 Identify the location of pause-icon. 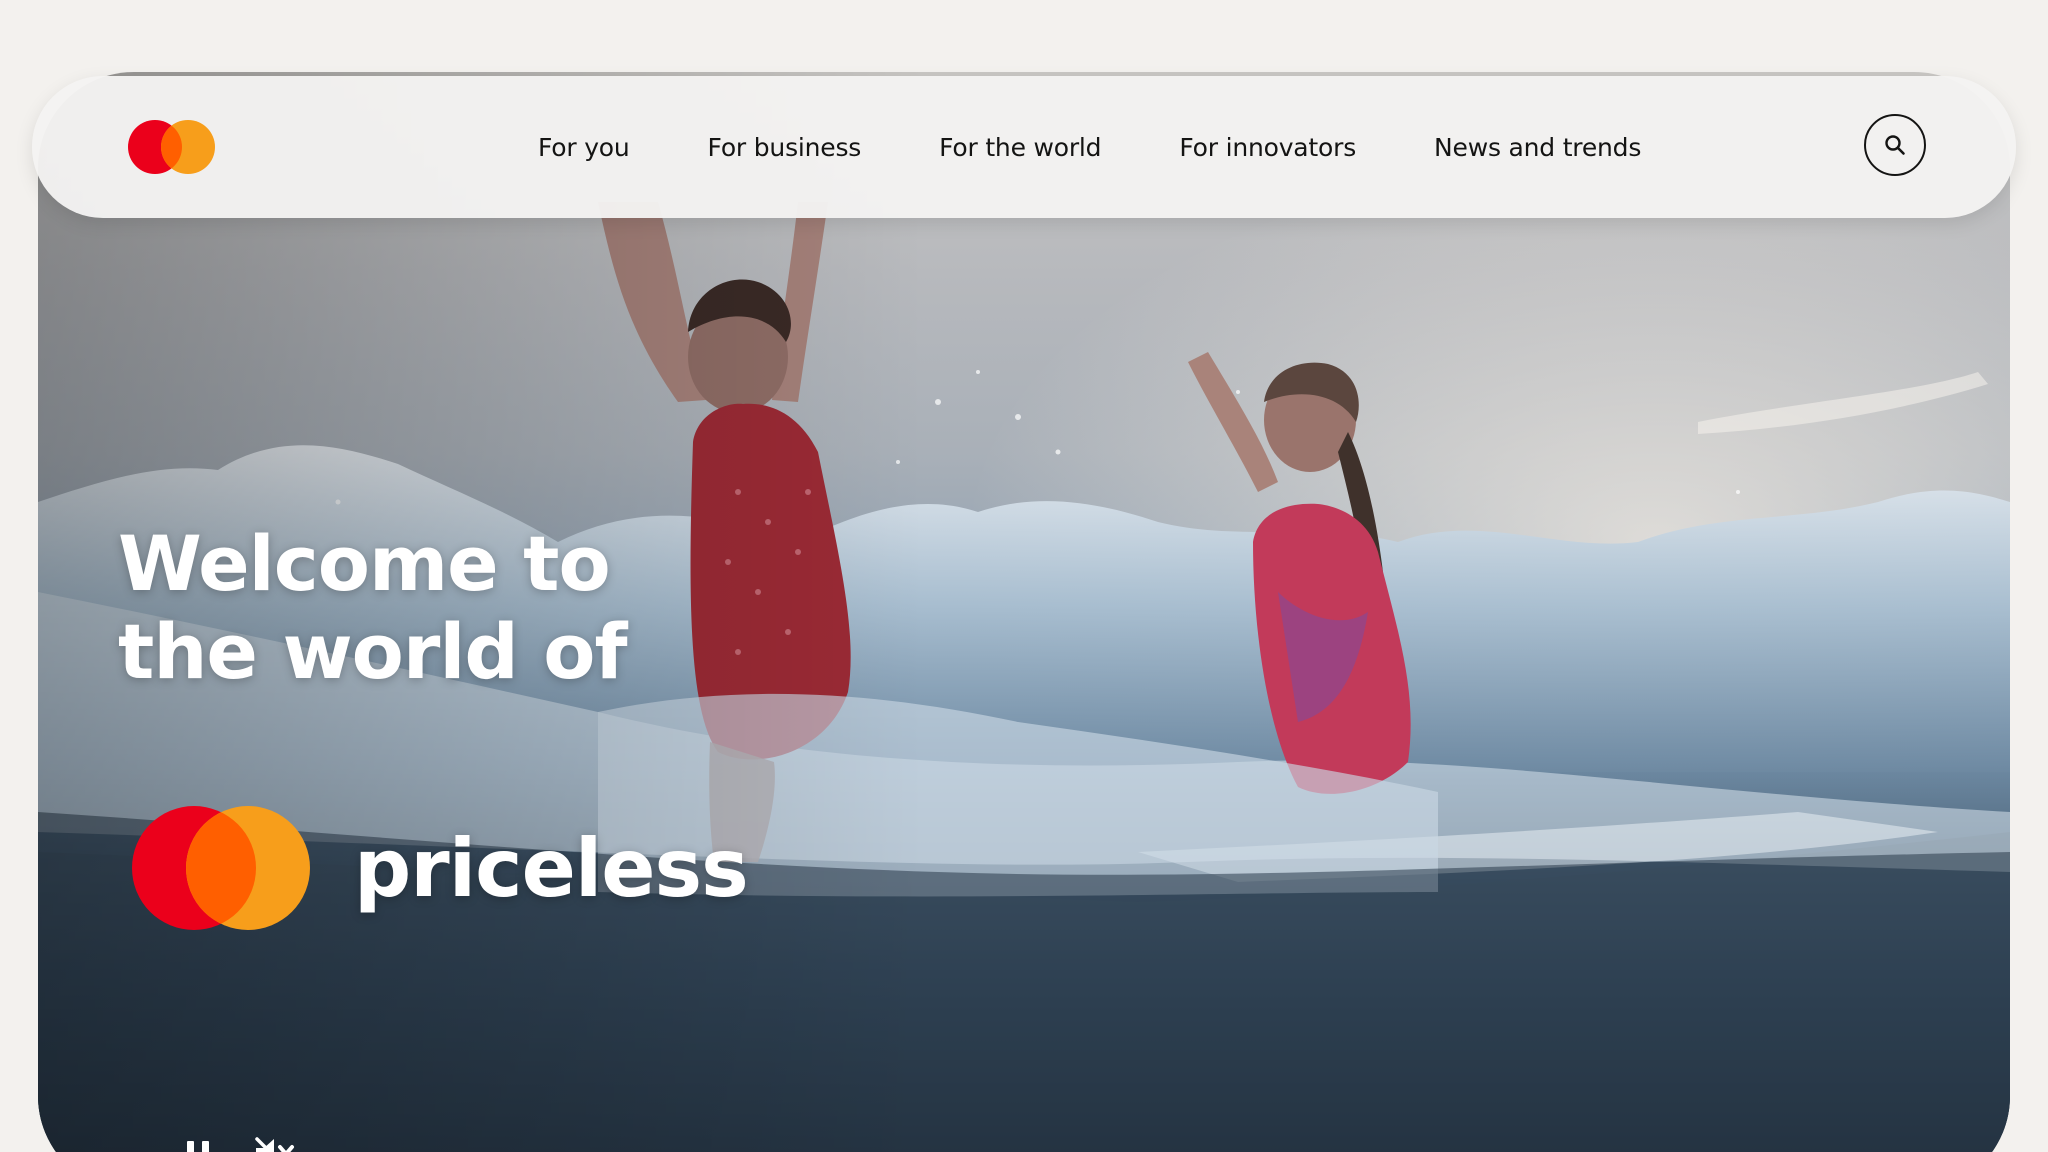
(198, 1146).